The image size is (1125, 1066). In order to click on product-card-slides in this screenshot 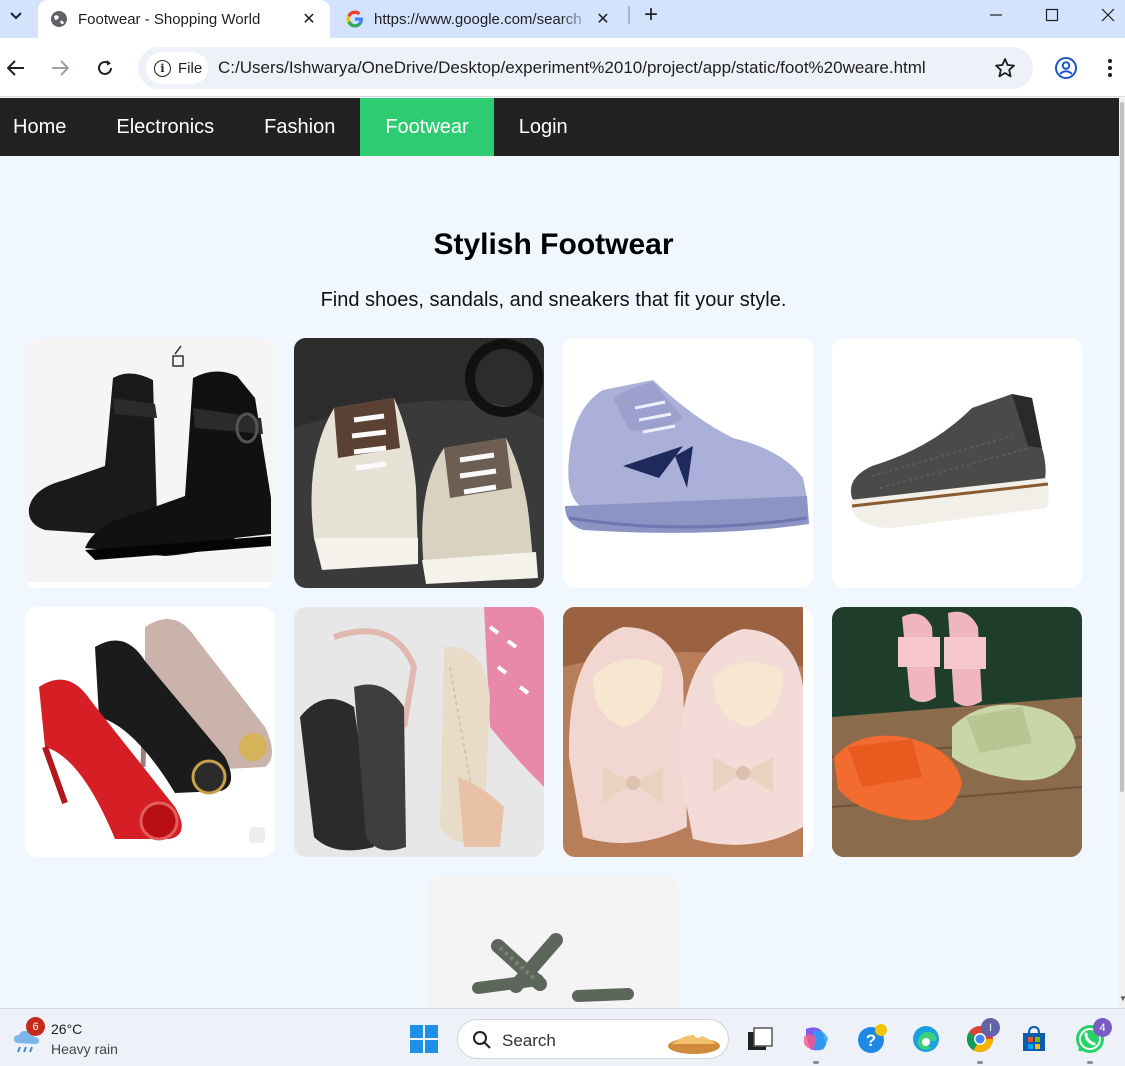, I will do `click(957, 732)`.